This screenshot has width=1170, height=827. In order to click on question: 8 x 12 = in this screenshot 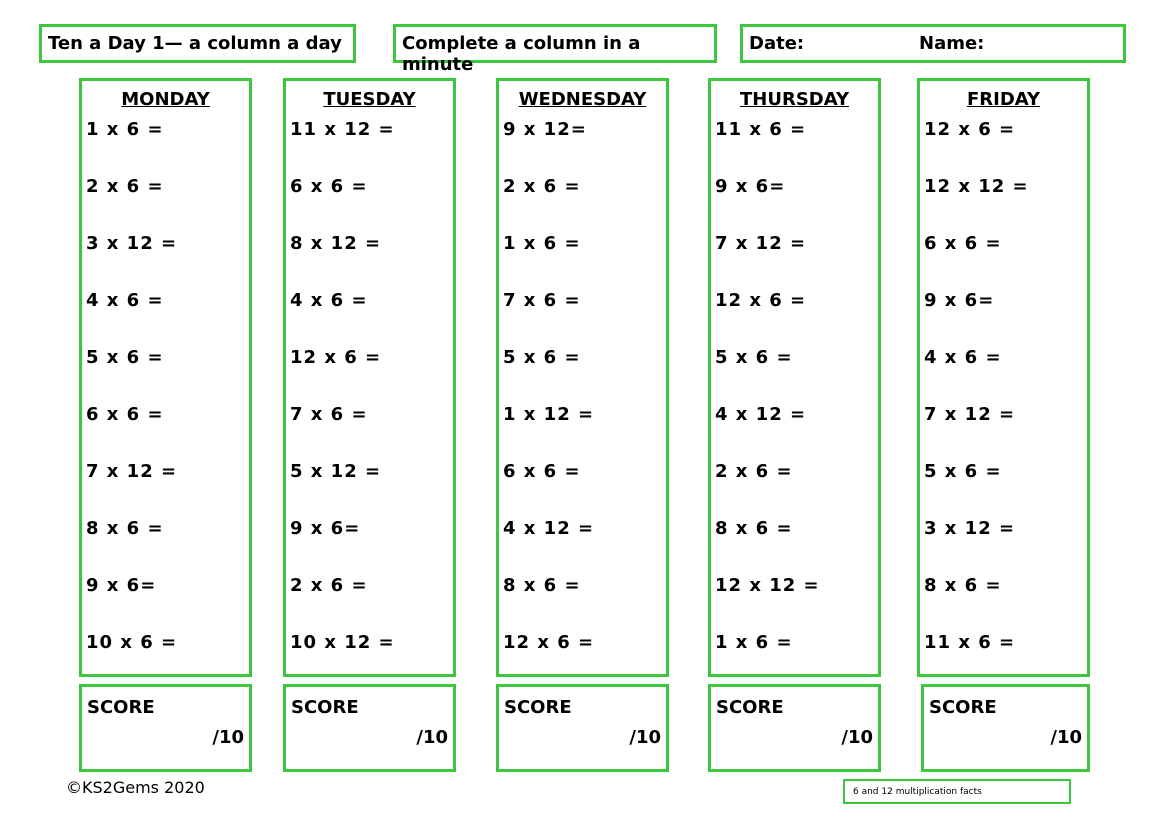, I will do `click(336, 243)`.